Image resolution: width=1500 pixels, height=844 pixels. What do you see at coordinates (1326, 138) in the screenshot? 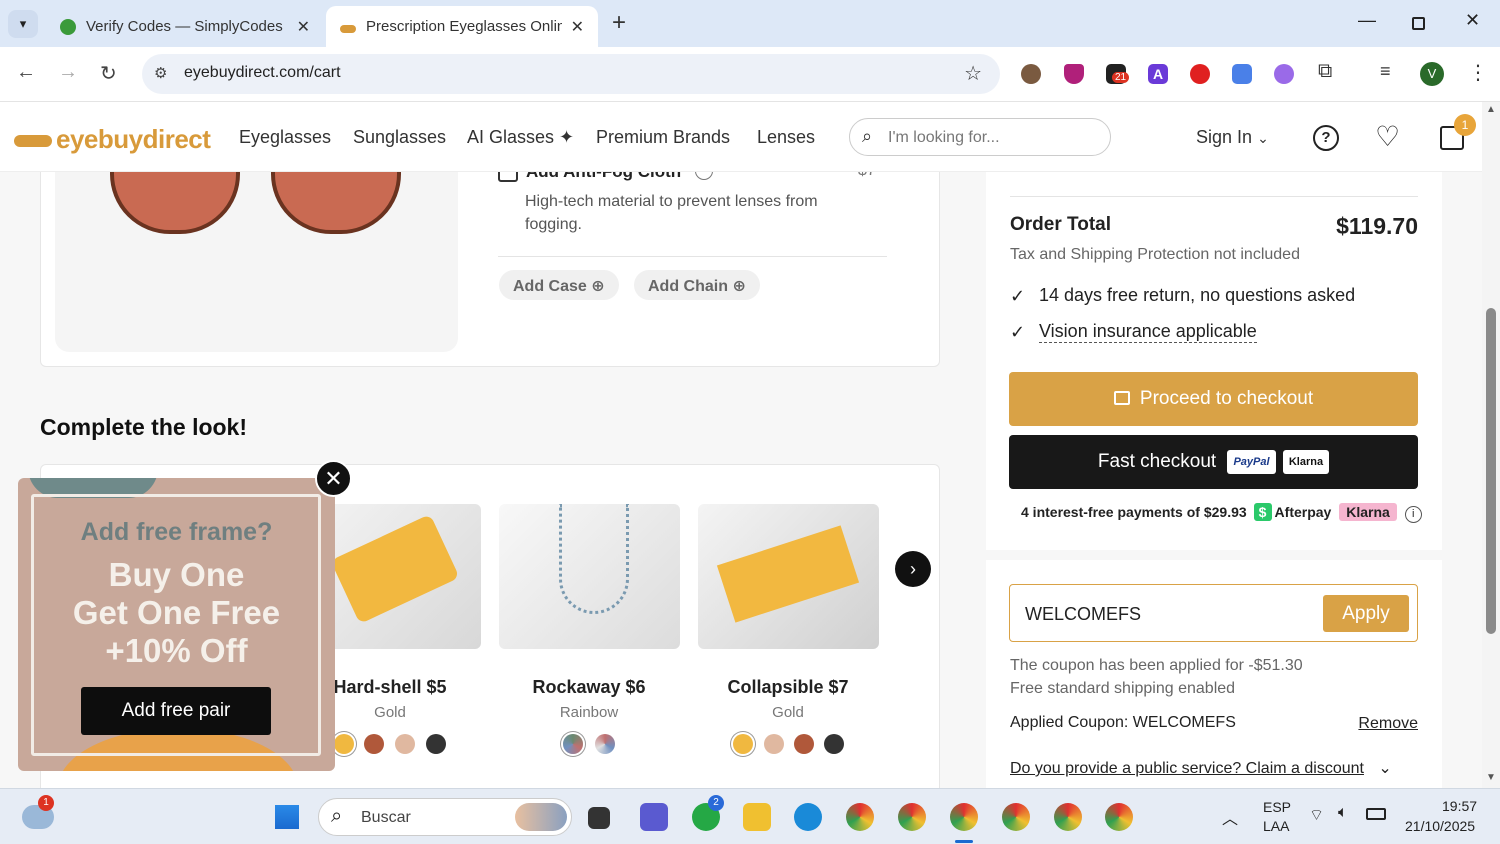
I see `help-icon: ?` at bounding box center [1326, 138].